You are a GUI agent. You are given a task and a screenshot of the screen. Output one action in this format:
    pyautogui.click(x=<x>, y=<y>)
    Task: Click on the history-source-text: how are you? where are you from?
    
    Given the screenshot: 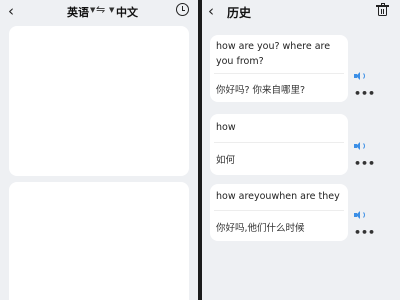 What is the action you would take?
    pyautogui.click(x=273, y=54)
    